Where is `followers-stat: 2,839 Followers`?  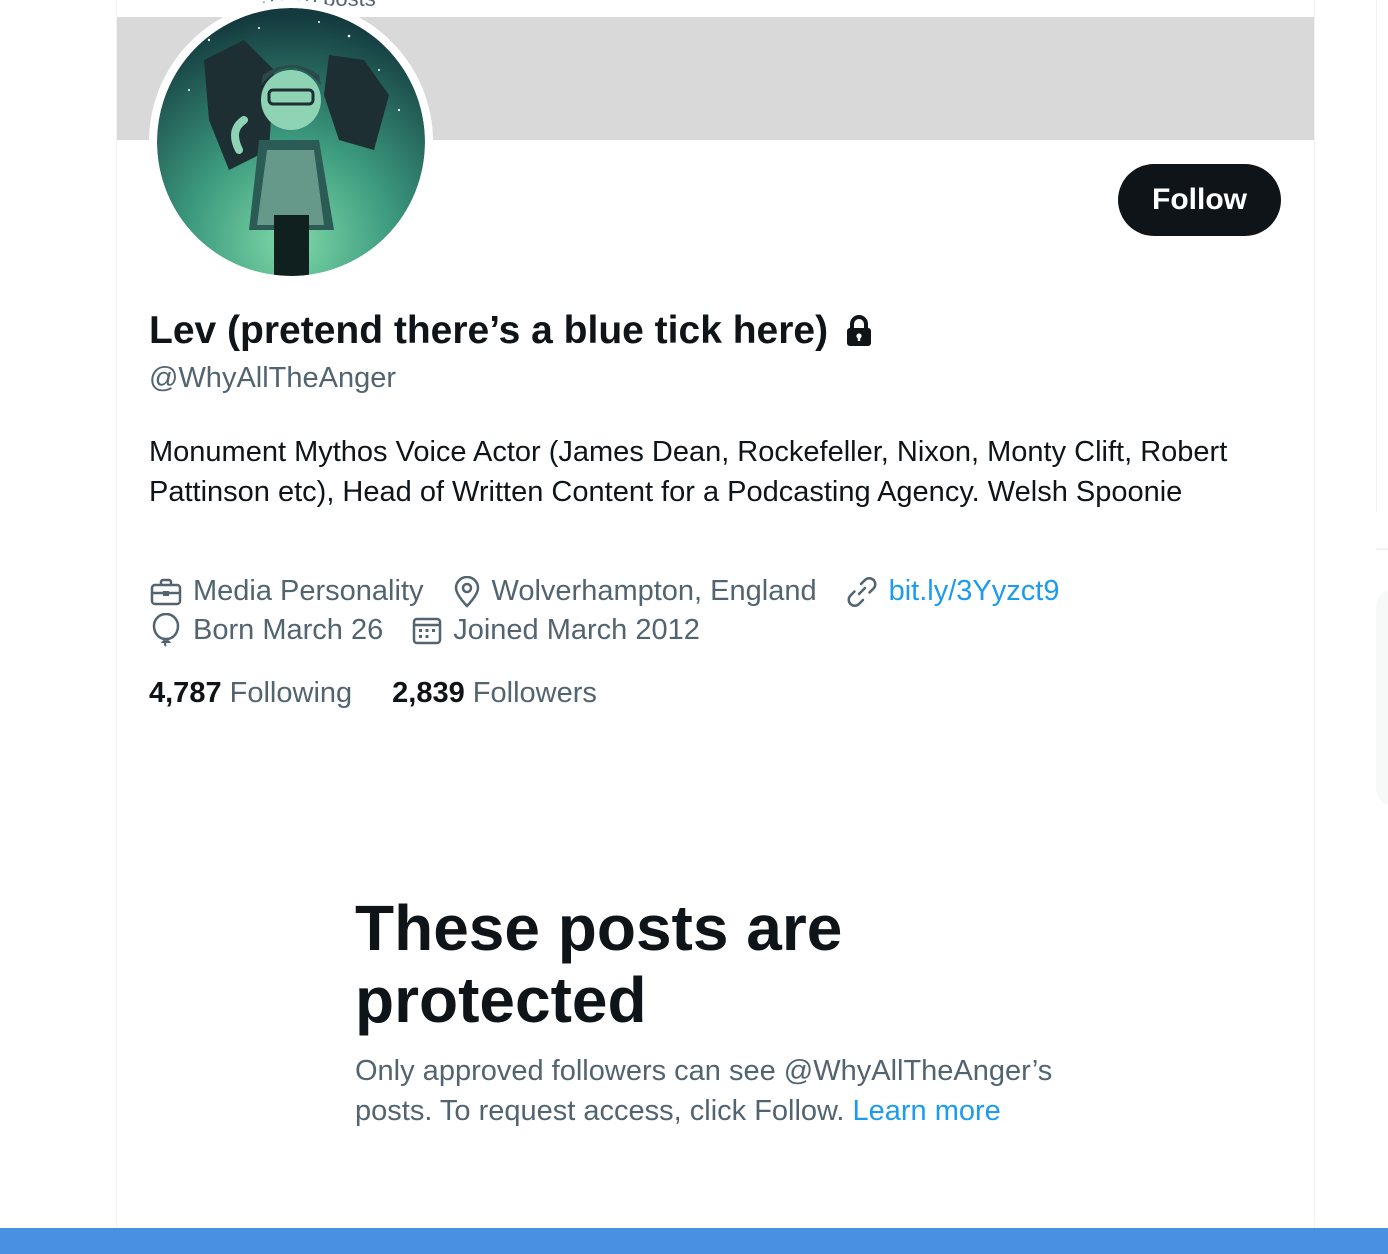
followers-stat: 2,839 Followers is located at coordinates (494, 693).